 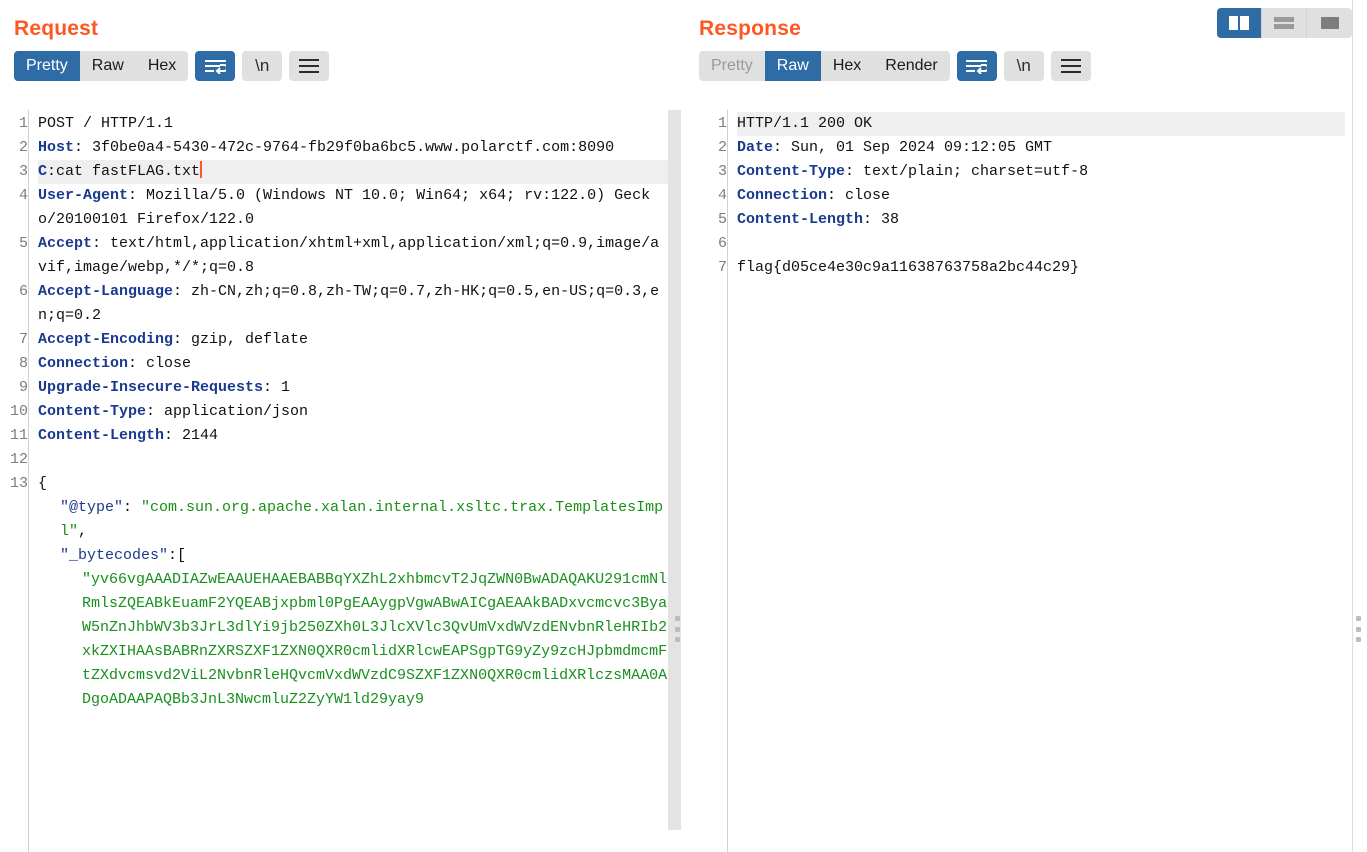 What do you see at coordinates (1041, 268) in the screenshot?
I see `response-code-line: flag{d05ce4e30c9a11638763758a2bc44c29}` at bounding box center [1041, 268].